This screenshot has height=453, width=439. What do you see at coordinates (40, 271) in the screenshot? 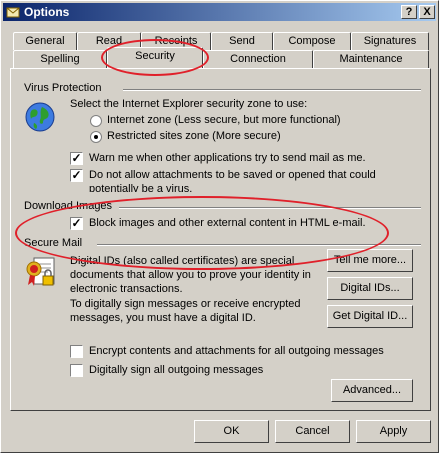
I see `certificate-icon` at bounding box center [40, 271].